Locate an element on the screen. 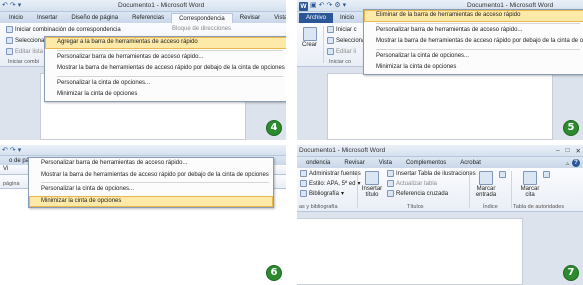 This screenshot has width=583, height=285. bibliography-icon is located at coordinates (303, 193).